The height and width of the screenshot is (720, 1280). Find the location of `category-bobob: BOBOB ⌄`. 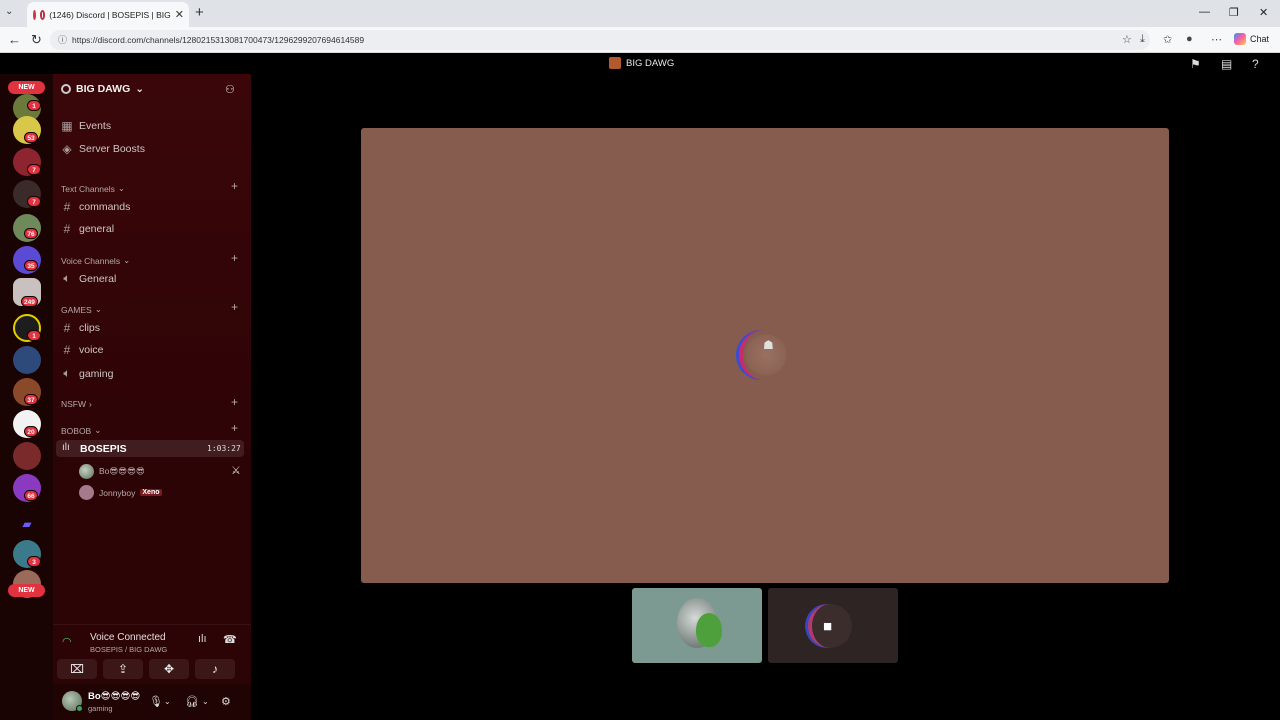

category-bobob: BOBOB ⌄ is located at coordinates (81, 430).